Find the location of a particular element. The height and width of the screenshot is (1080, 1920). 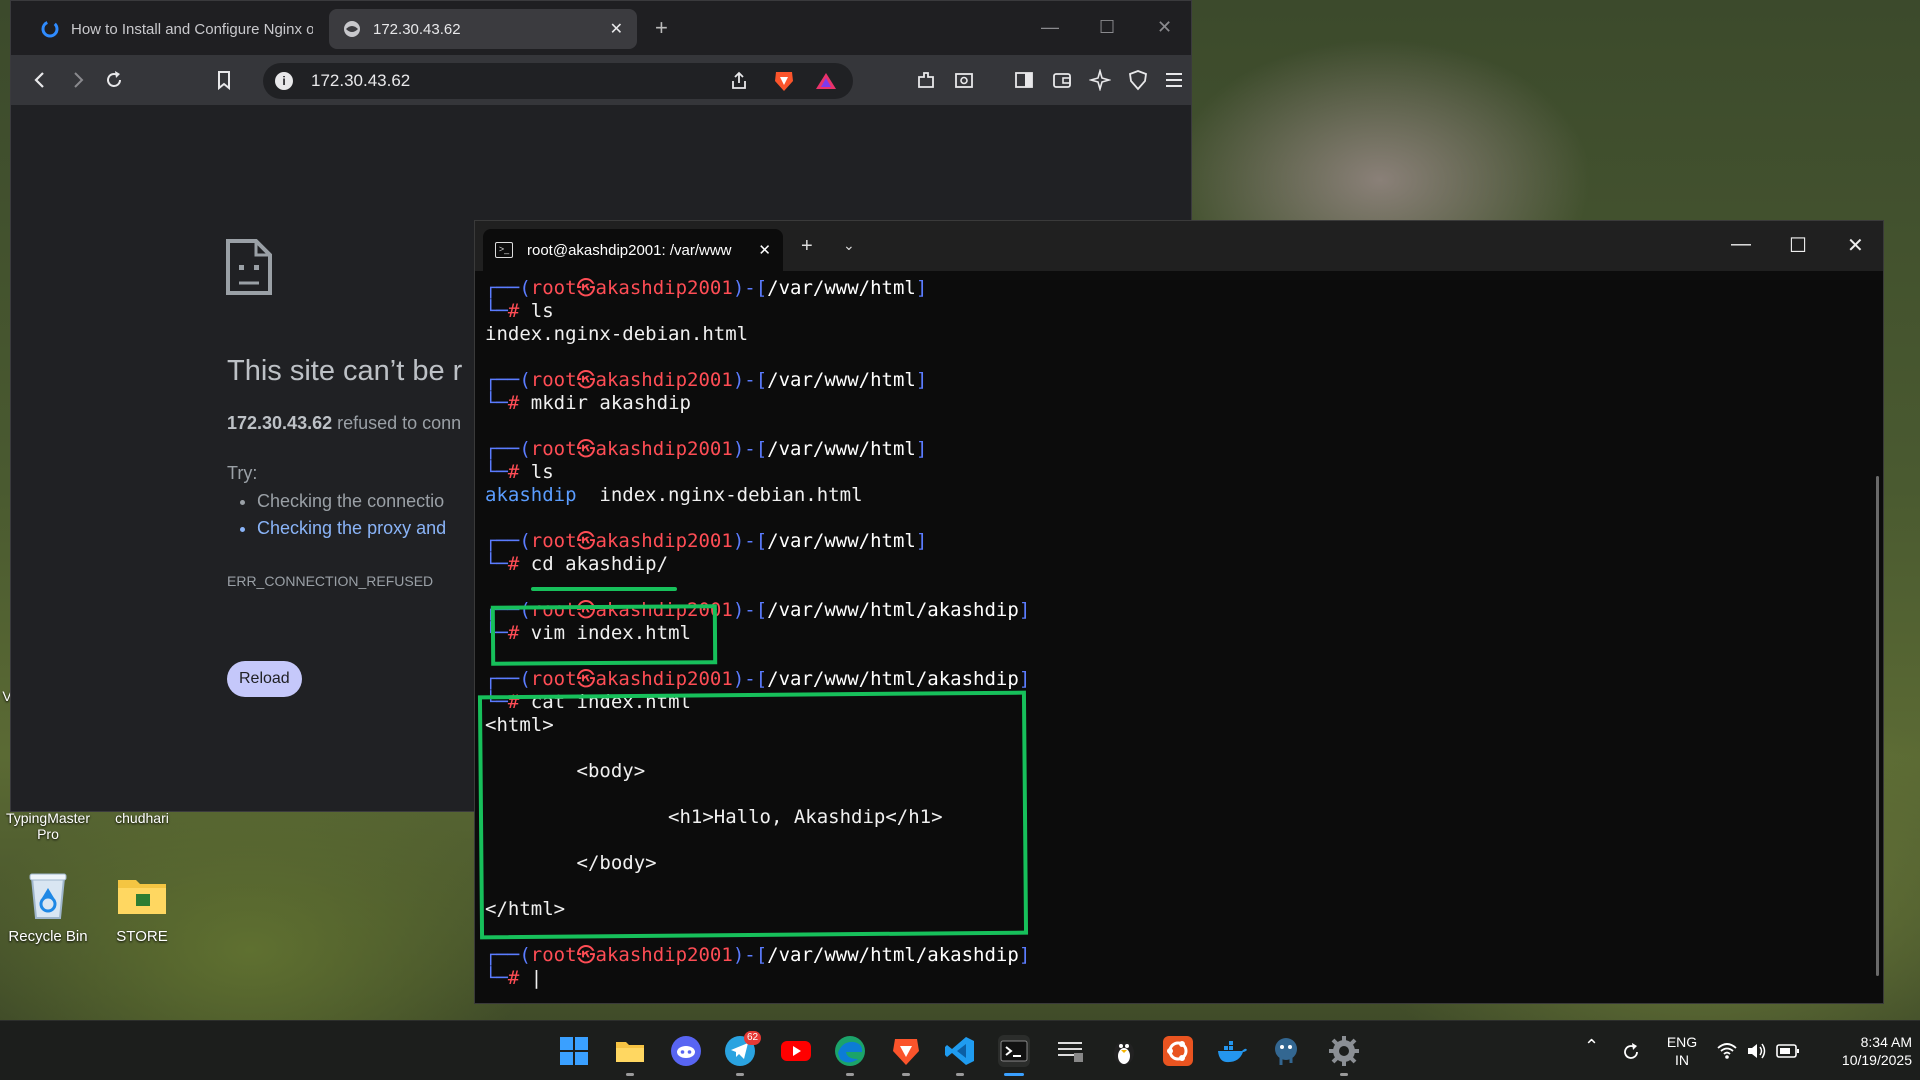

region-code: IN is located at coordinates (1682, 1060).